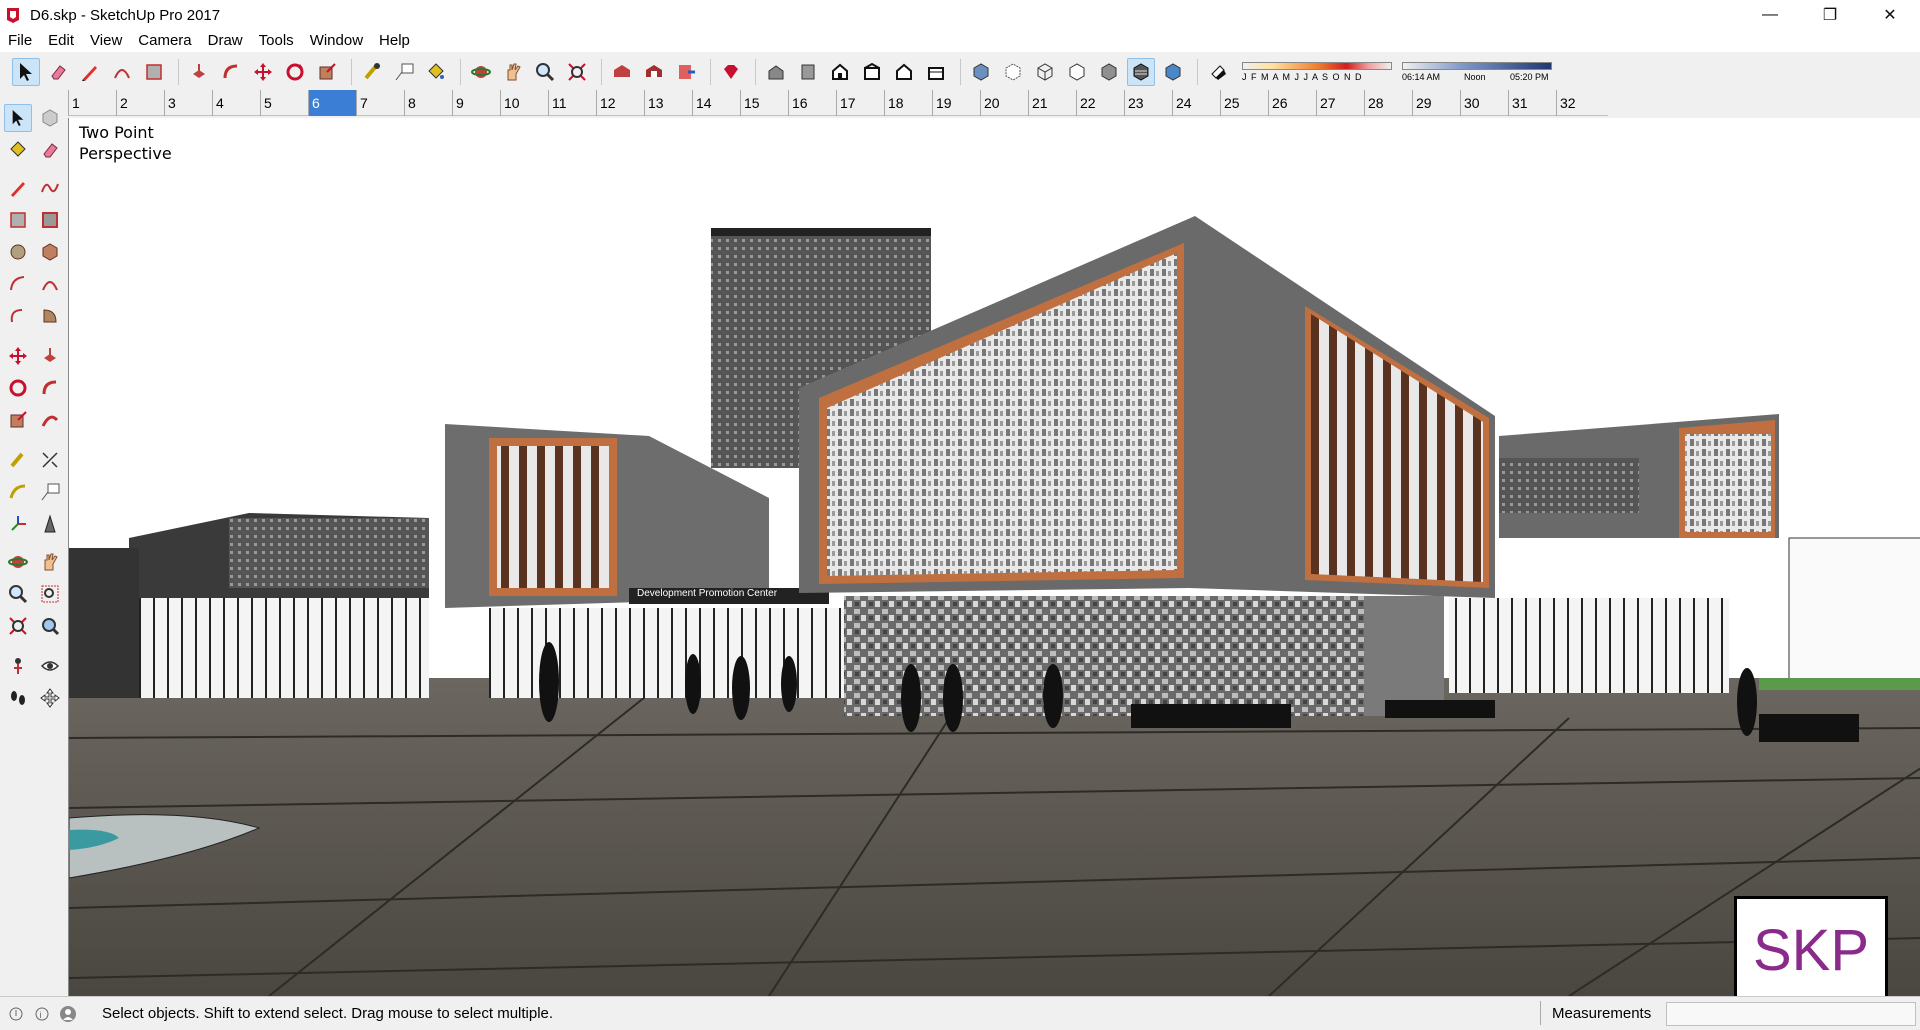  I want to click on zoom-extents-button, so click(577, 72).